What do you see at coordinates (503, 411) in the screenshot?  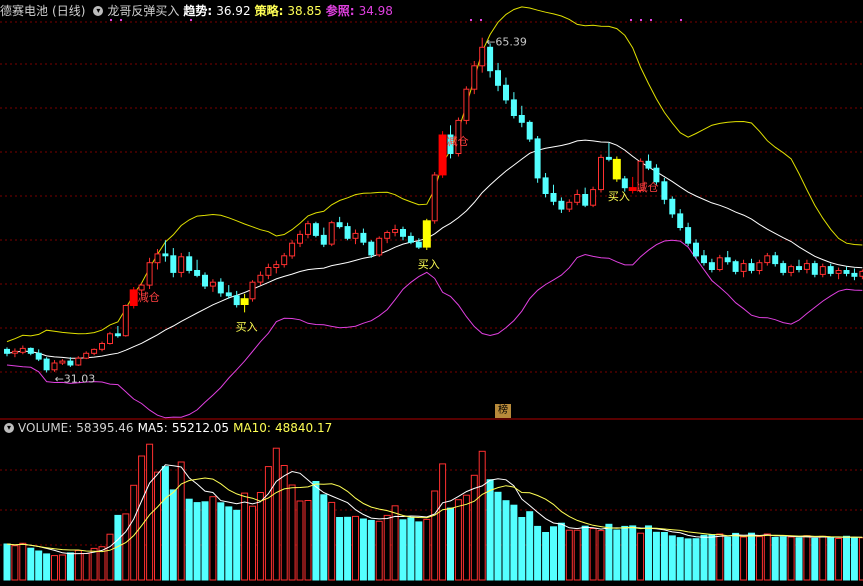 I see `panel-divider-tag: 榜` at bounding box center [503, 411].